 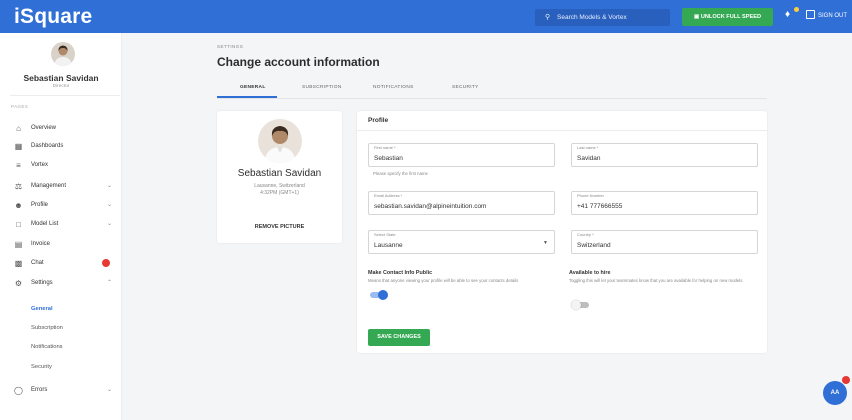 I want to click on sidebar-item-label: Management, so click(x=49, y=186).